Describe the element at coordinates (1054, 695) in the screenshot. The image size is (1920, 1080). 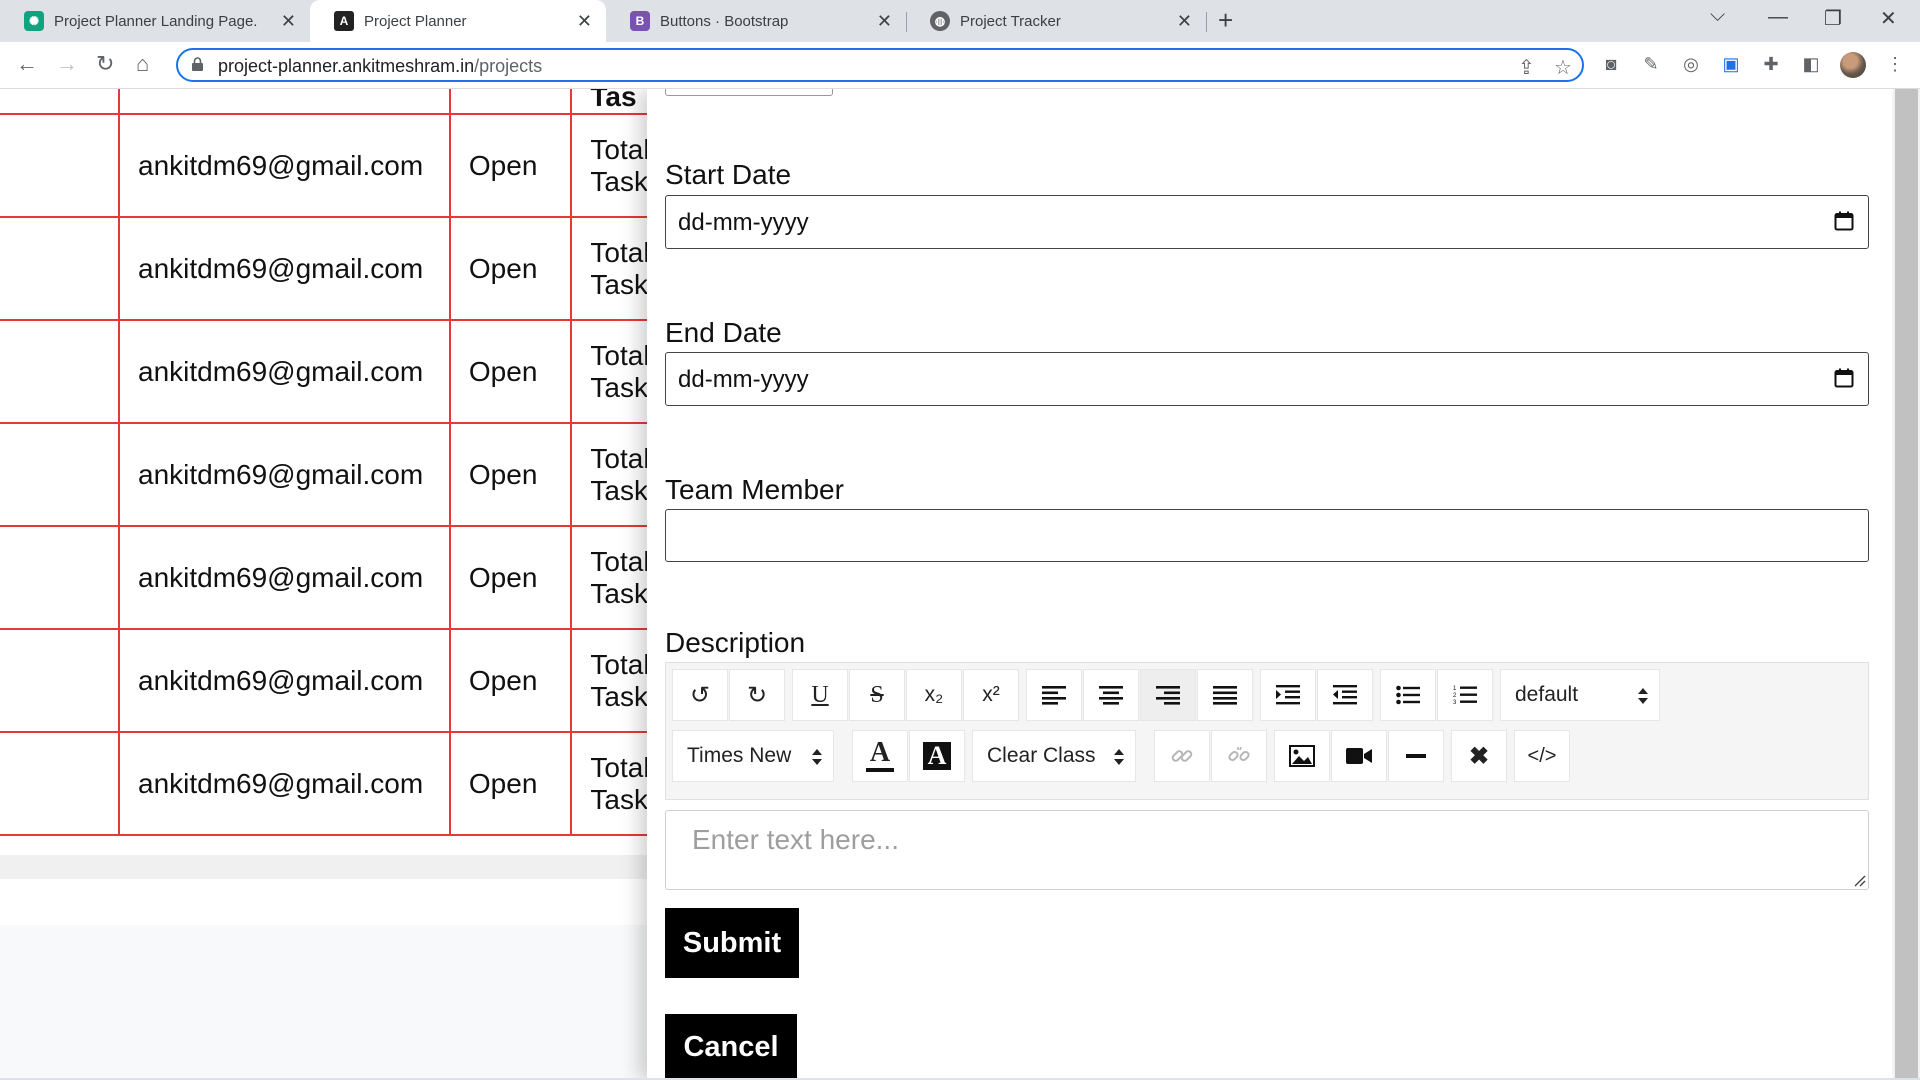
I see `align-left-icon` at that location.